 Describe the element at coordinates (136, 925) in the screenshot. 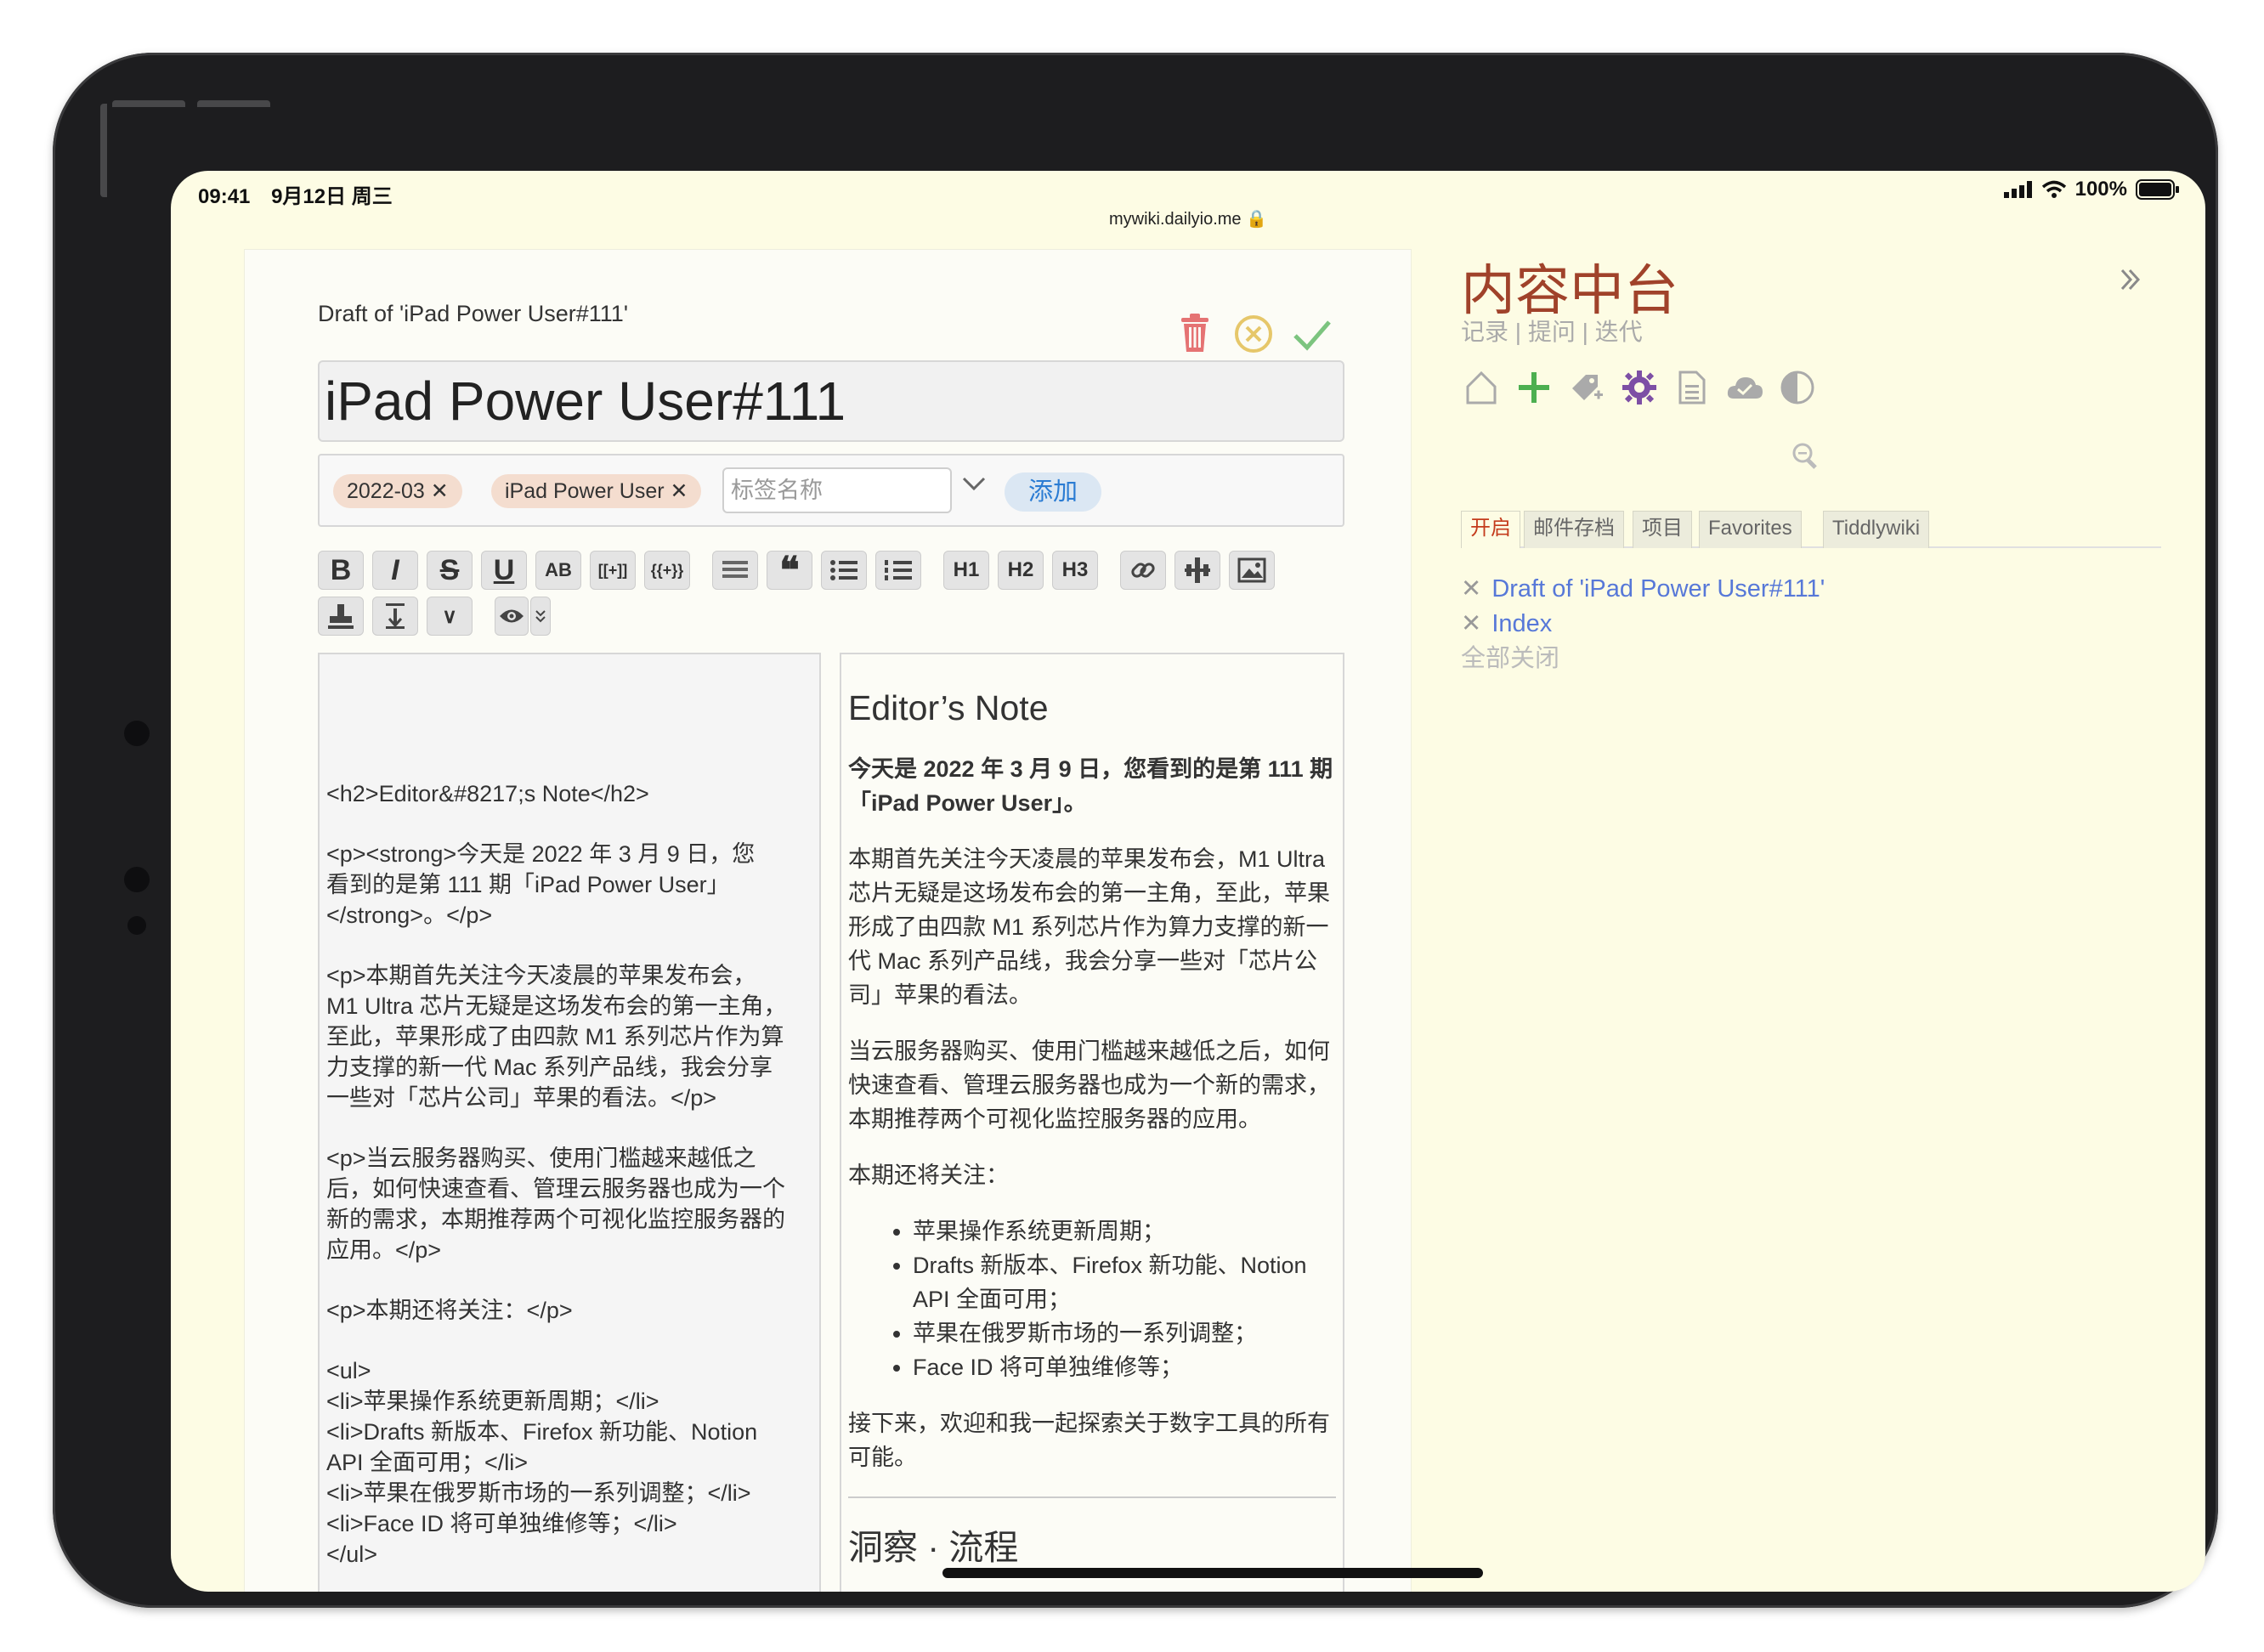

I see `sensor-dot-small` at that location.